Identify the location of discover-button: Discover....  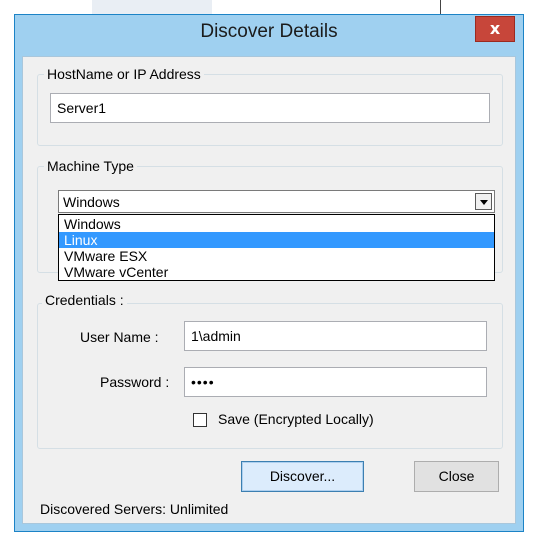
(302, 476).